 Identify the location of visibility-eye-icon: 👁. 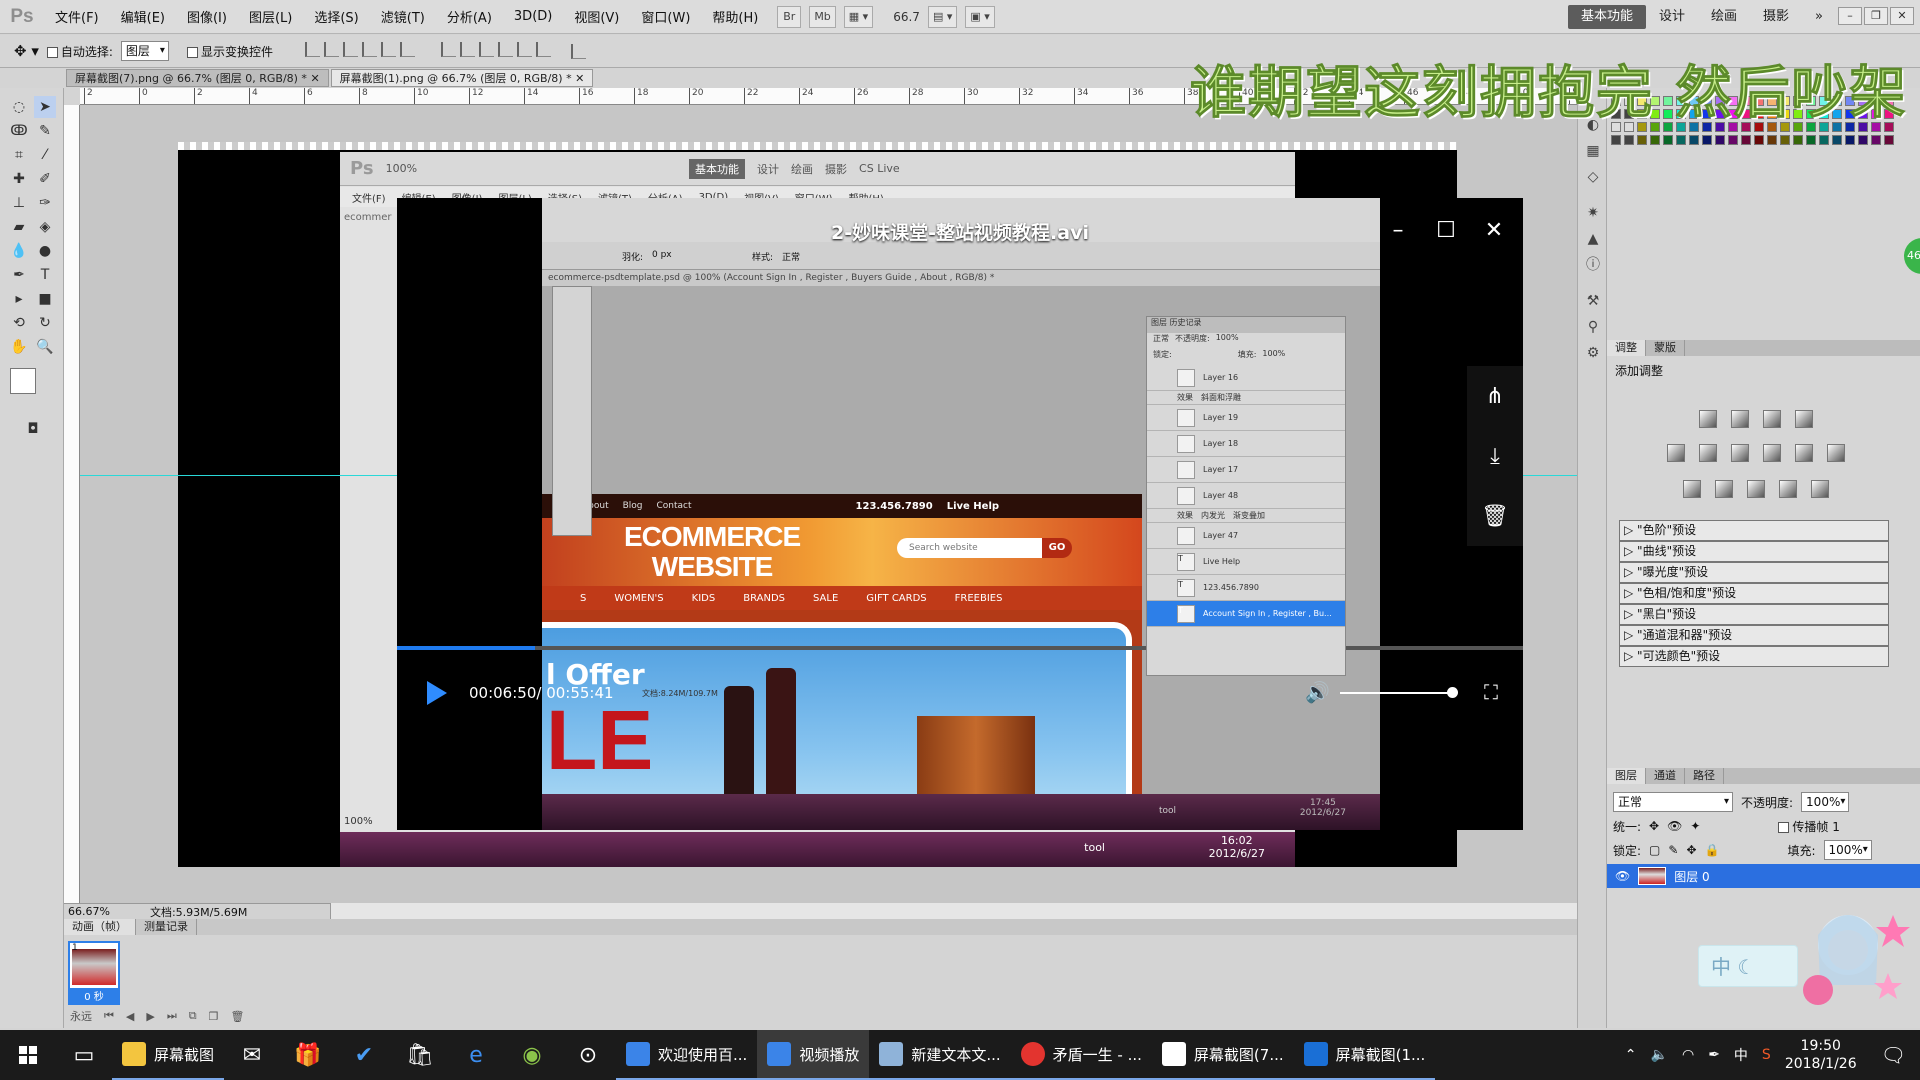
(1622, 876).